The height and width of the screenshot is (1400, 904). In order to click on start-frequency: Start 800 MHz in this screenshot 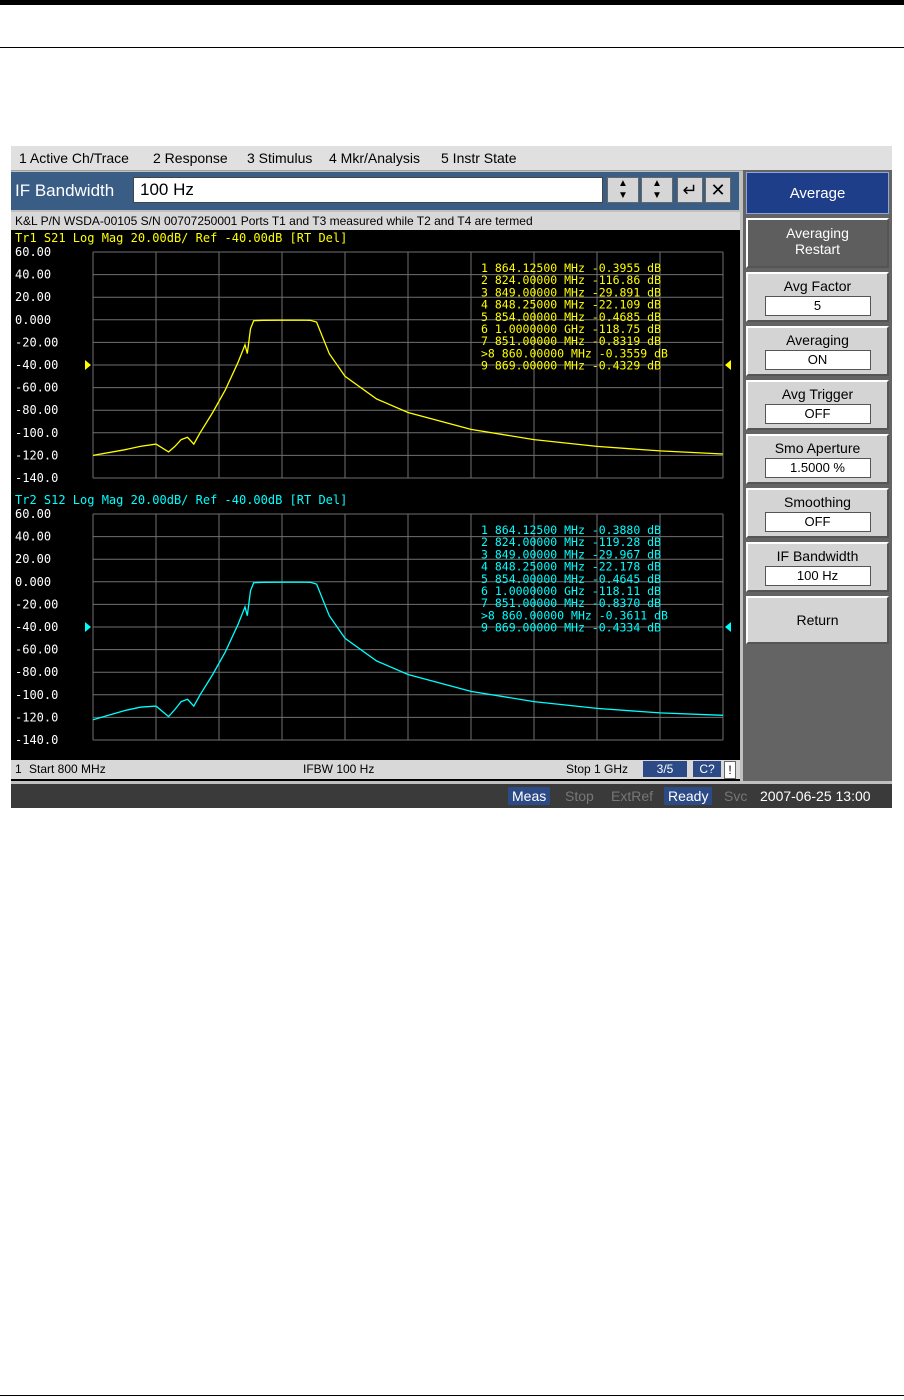, I will do `click(67, 769)`.